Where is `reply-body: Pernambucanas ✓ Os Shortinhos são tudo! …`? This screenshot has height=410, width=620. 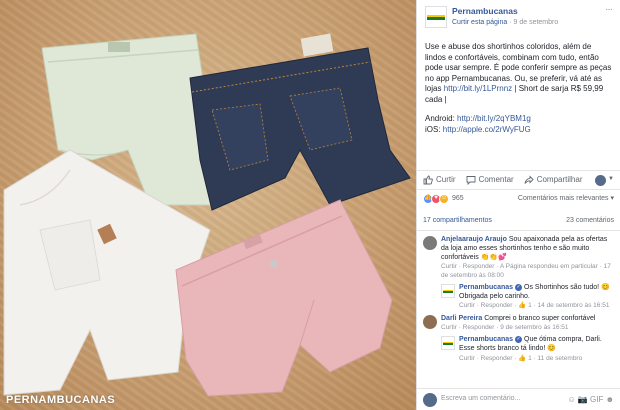
reply-body: Pernambucanas ✓ Os Shortinhos são tudo! … is located at coordinates (536, 297).